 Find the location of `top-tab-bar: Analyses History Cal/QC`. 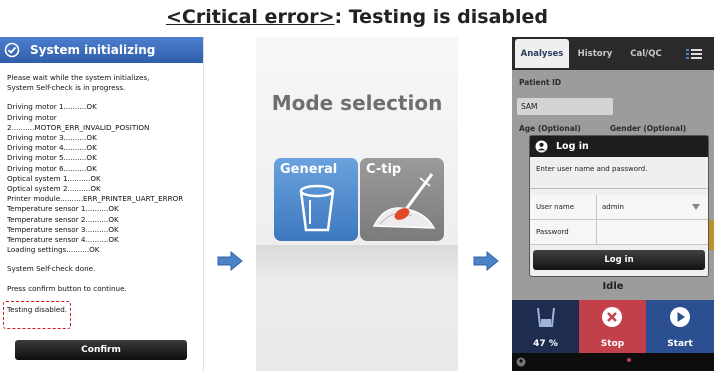

top-tab-bar: Analyses History Cal/QC is located at coordinates (613, 53).